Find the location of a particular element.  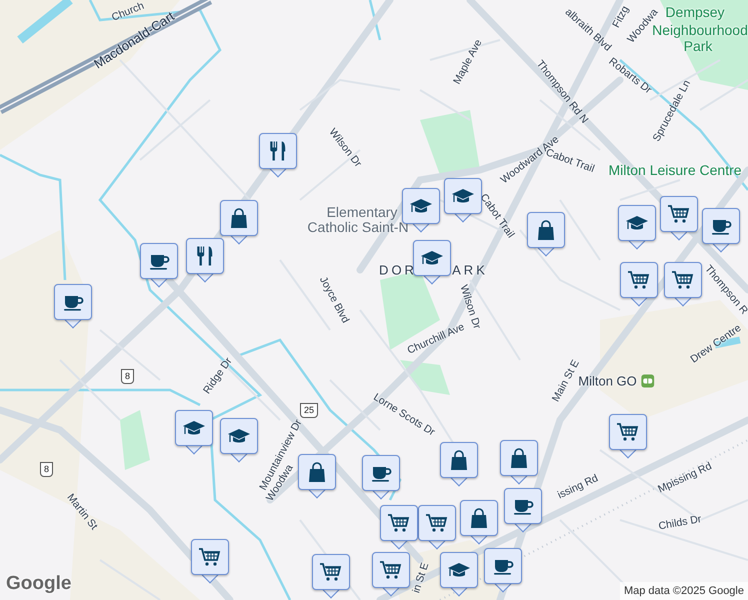

place-label: Catholic Saint-N is located at coordinates (358, 227).